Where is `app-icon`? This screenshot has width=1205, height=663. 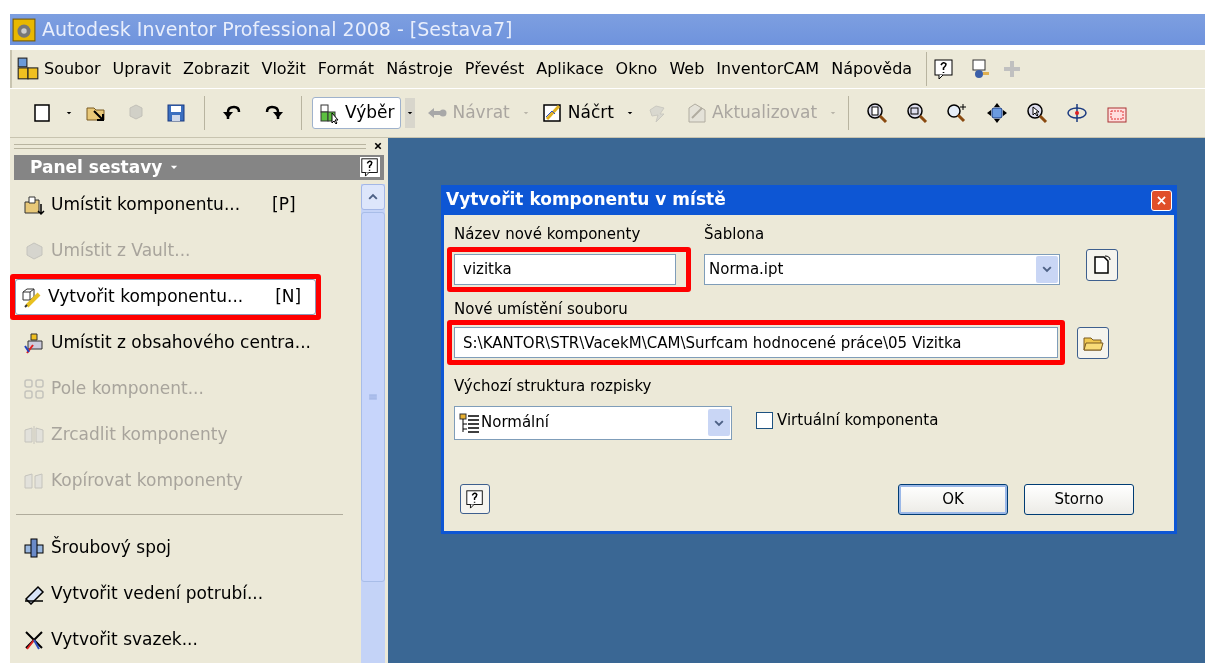 app-icon is located at coordinates (24, 29).